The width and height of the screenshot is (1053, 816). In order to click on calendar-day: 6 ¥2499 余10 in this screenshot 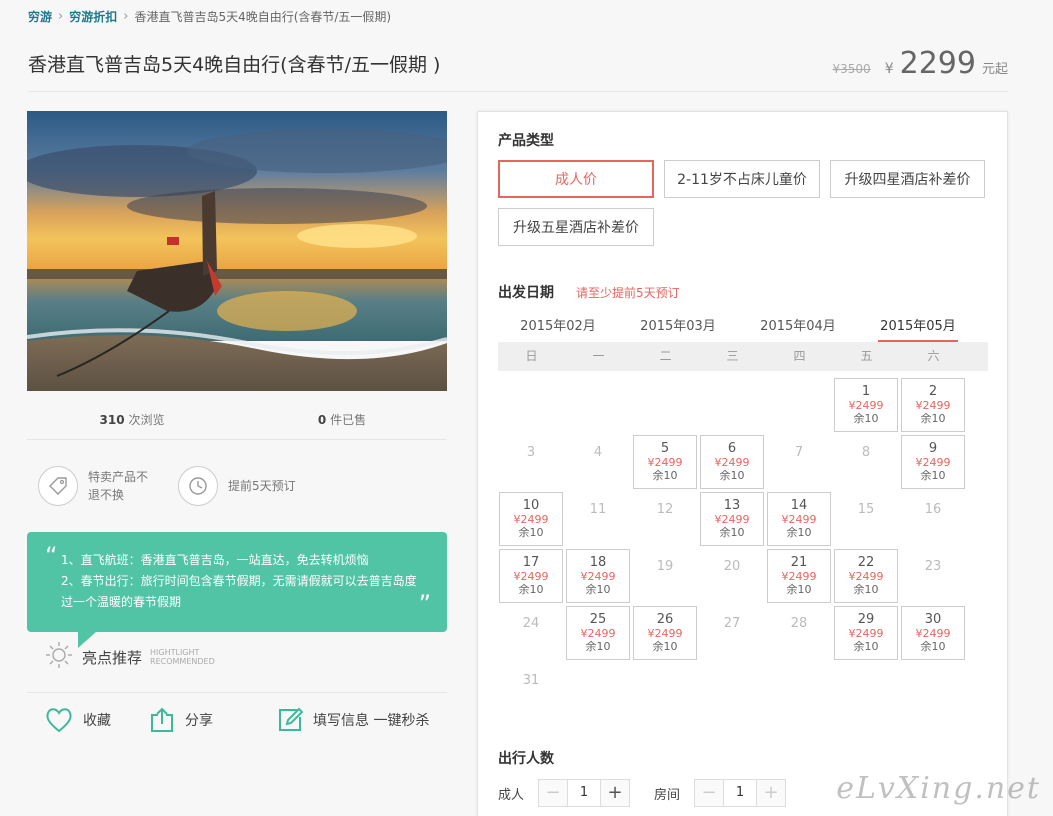, I will do `click(732, 462)`.